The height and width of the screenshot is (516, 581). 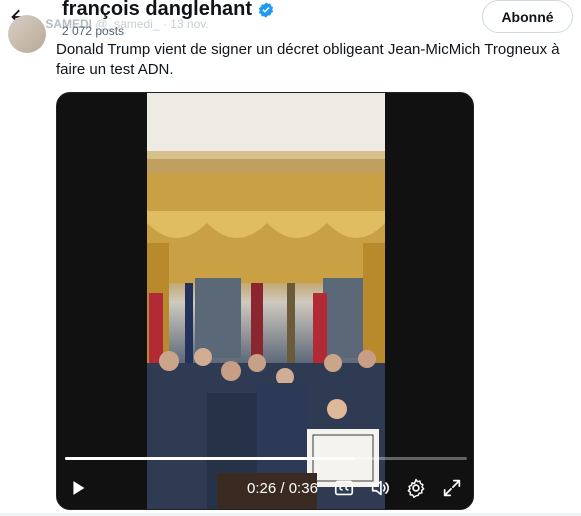 What do you see at coordinates (416, 488) in the screenshot?
I see `gear-icon` at bounding box center [416, 488].